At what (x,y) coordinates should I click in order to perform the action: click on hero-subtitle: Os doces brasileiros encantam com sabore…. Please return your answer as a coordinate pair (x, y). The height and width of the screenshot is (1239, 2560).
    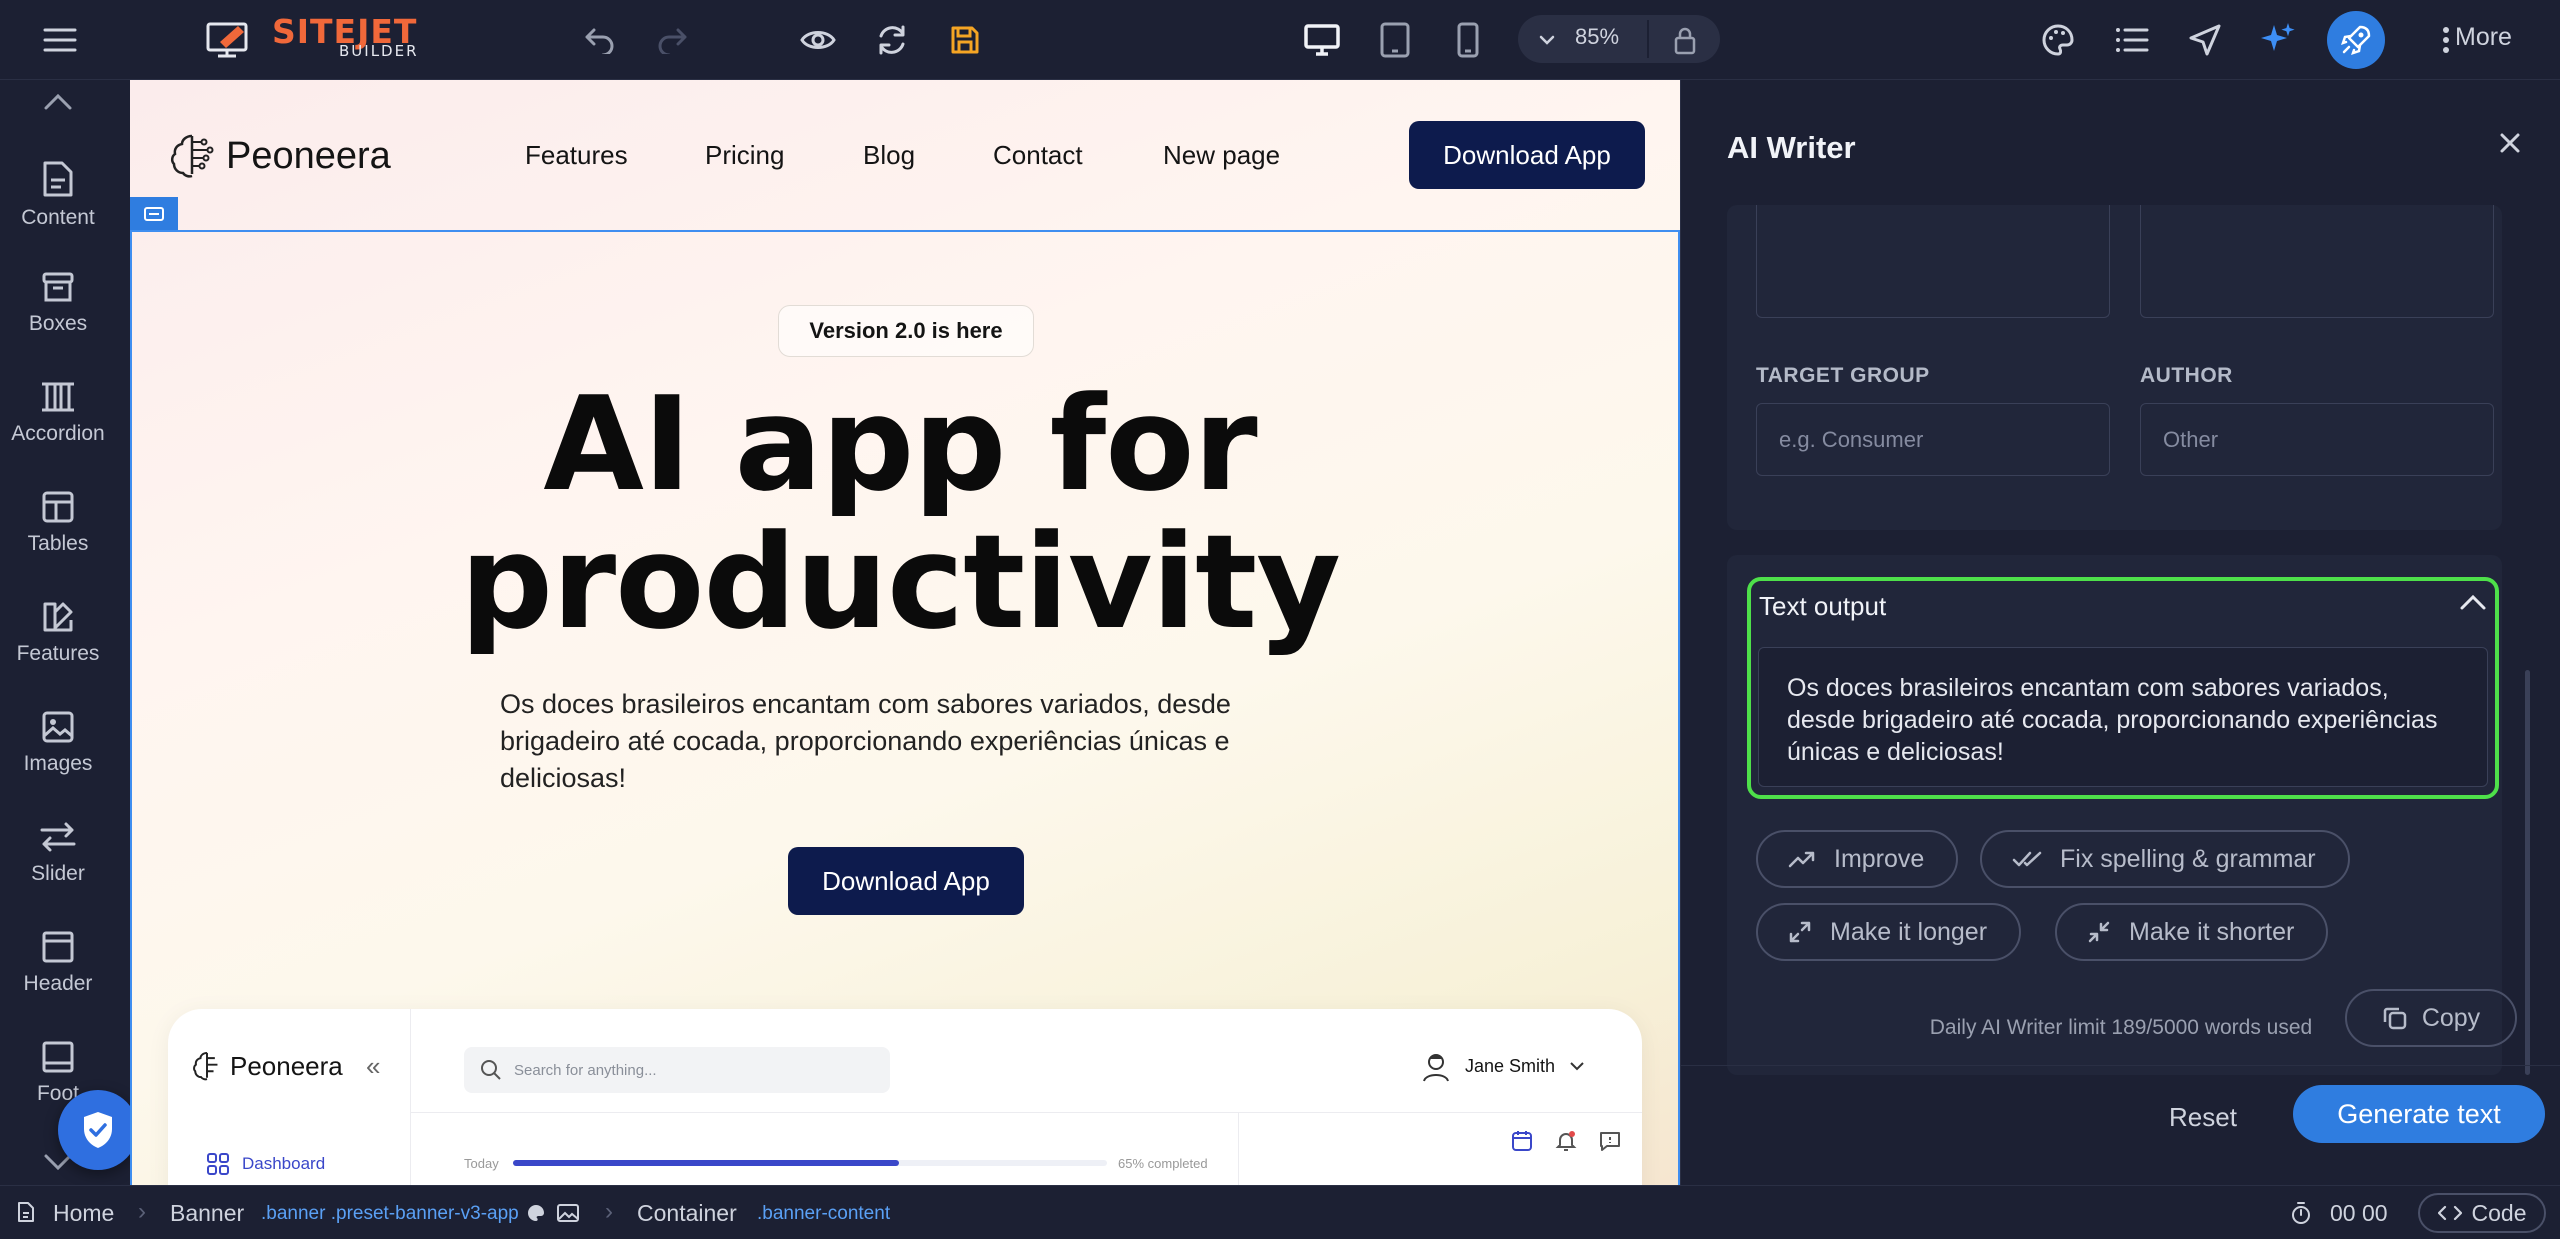
    Looking at the image, I should click on (865, 741).